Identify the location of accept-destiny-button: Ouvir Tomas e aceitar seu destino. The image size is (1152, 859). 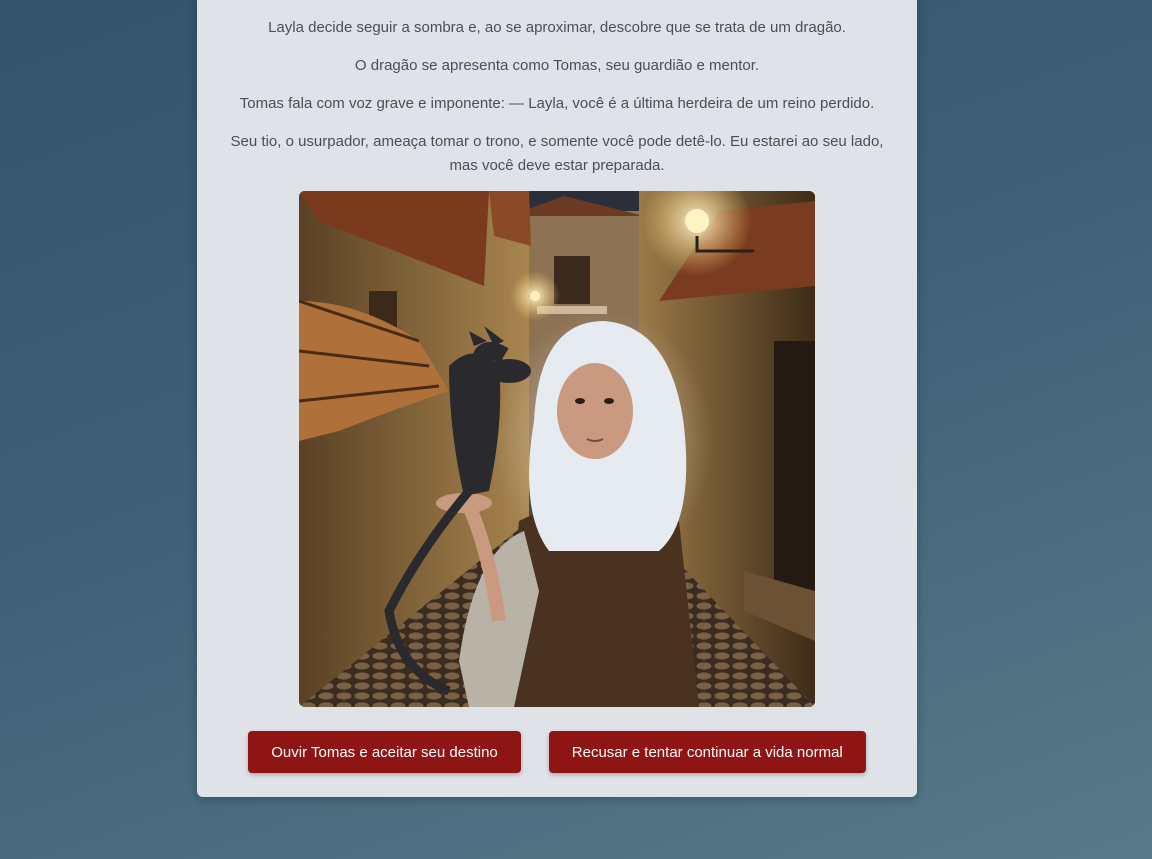
(384, 752).